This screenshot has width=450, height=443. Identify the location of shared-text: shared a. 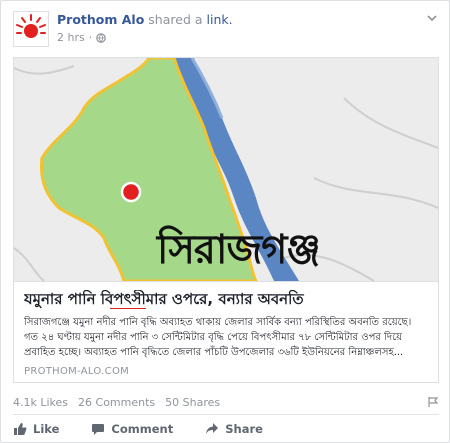
(175, 19).